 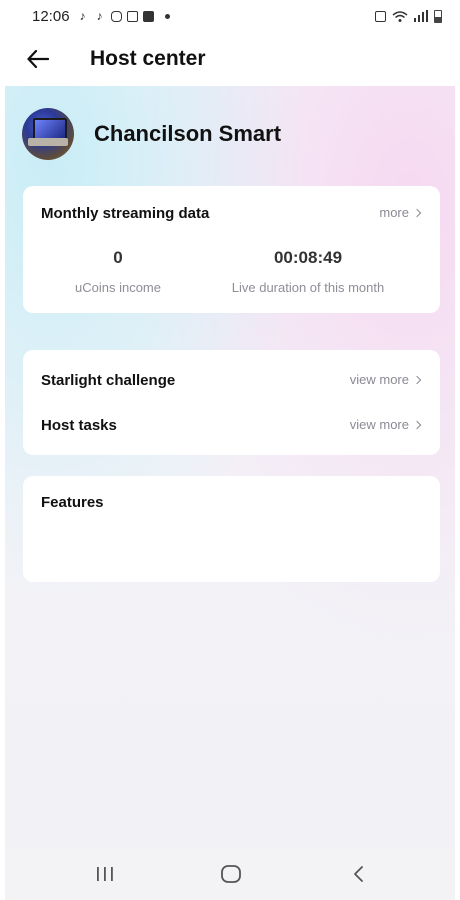 I want to click on stat-label: Live duration of this month, so click(x=308, y=287).